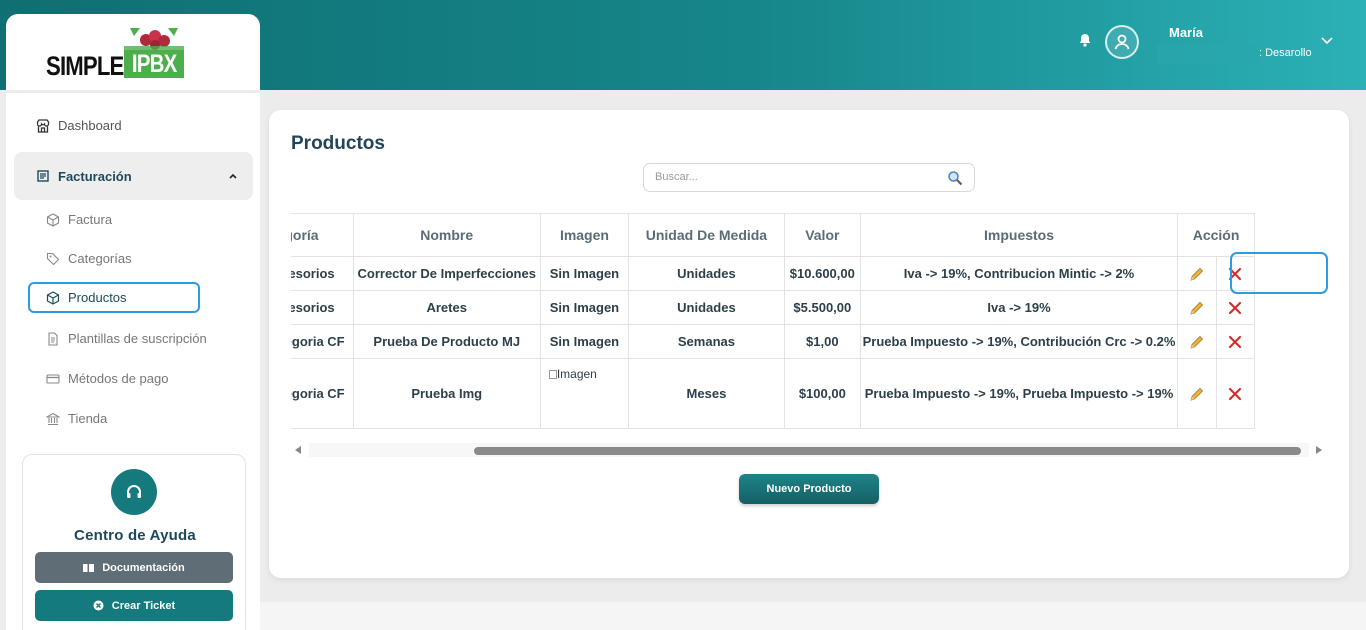 This screenshot has height=630, width=1366. What do you see at coordinates (88, 418) in the screenshot?
I see `sidebar-item-label: Tienda` at bounding box center [88, 418].